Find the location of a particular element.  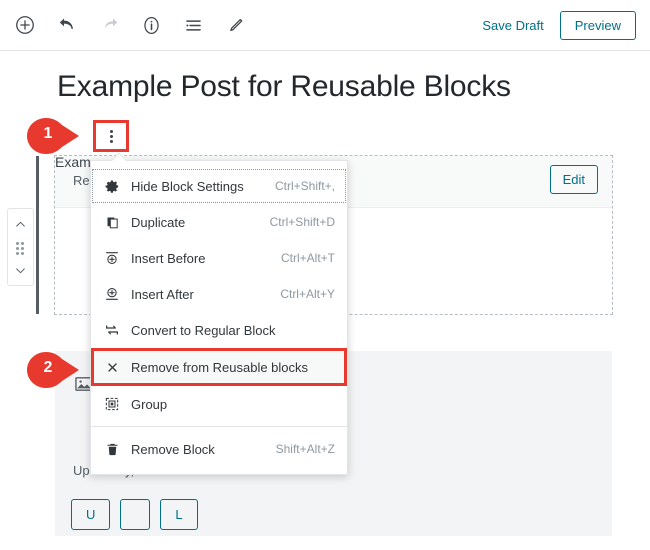

drag-handle-icon is located at coordinates (20, 248).